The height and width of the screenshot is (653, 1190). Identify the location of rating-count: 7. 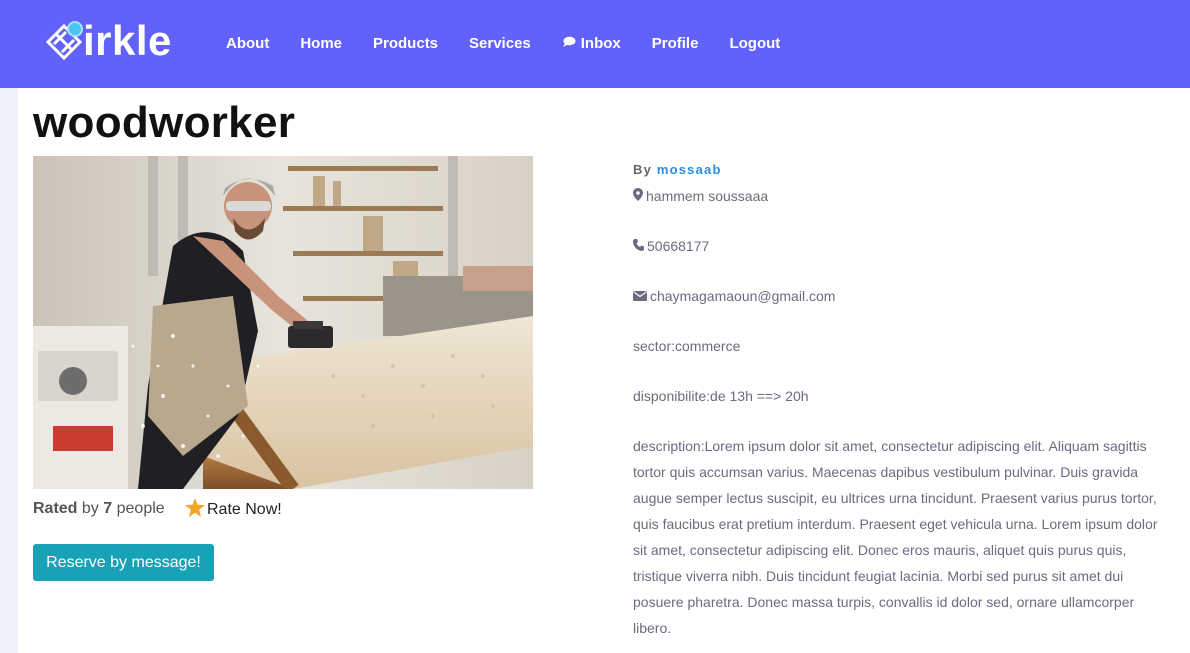
(108, 508).